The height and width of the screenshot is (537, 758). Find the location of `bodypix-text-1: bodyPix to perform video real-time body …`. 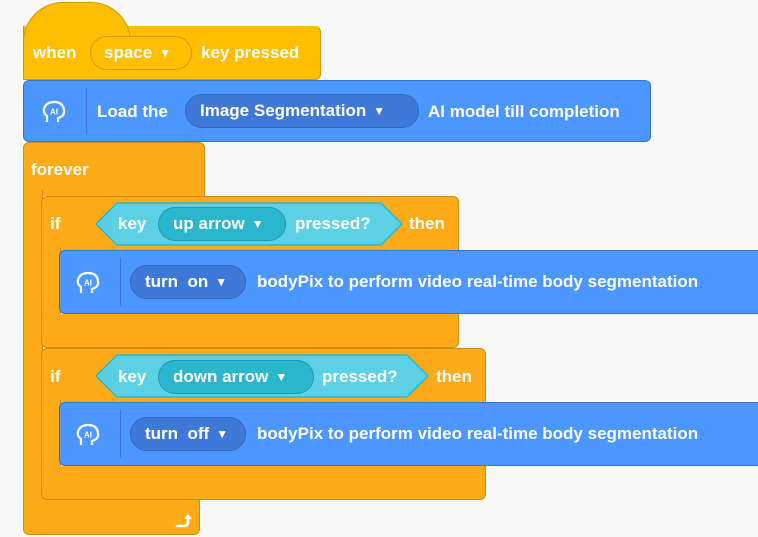

bodypix-text-1: bodyPix to perform video real-time body … is located at coordinates (478, 281).